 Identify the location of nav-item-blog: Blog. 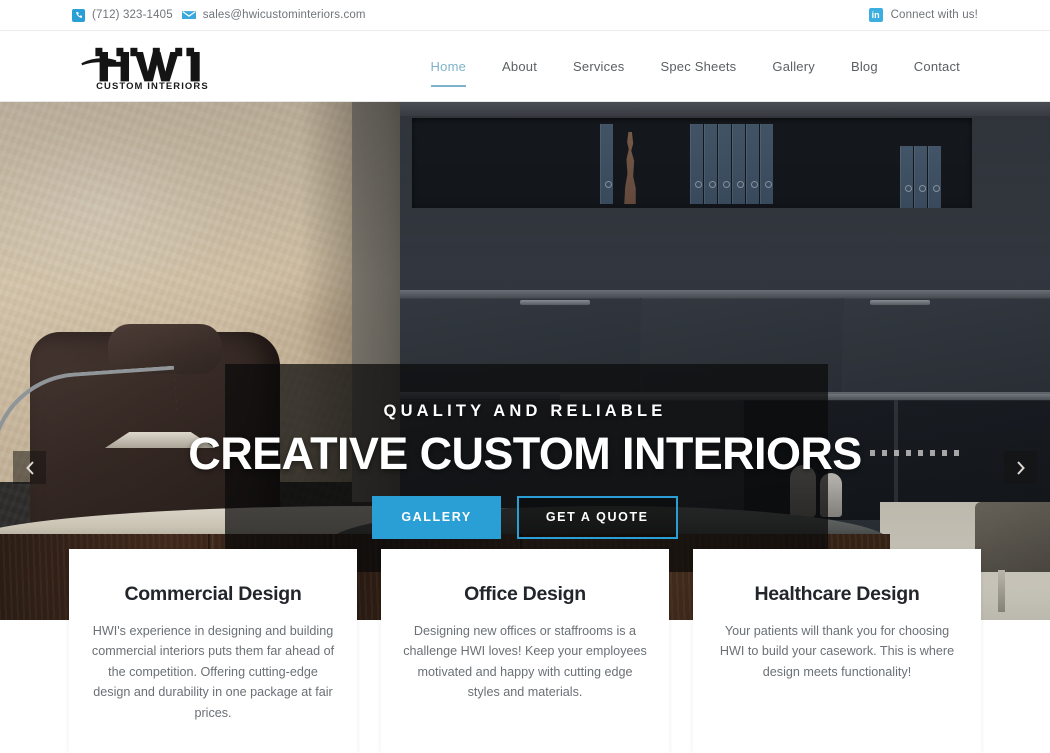
(864, 66).